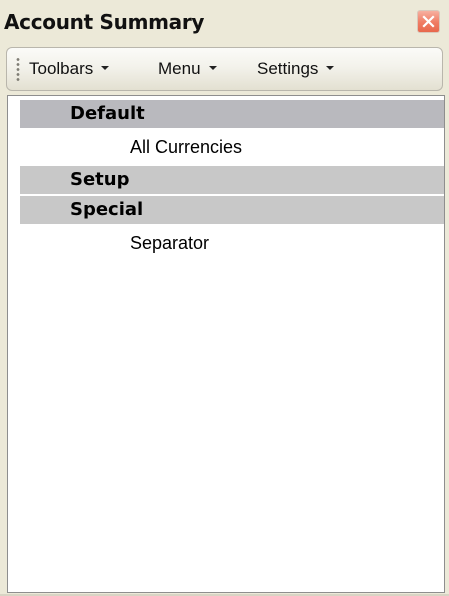 The height and width of the screenshot is (596, 449). I want to click on window-title: Account Summary, so click(104, 22).